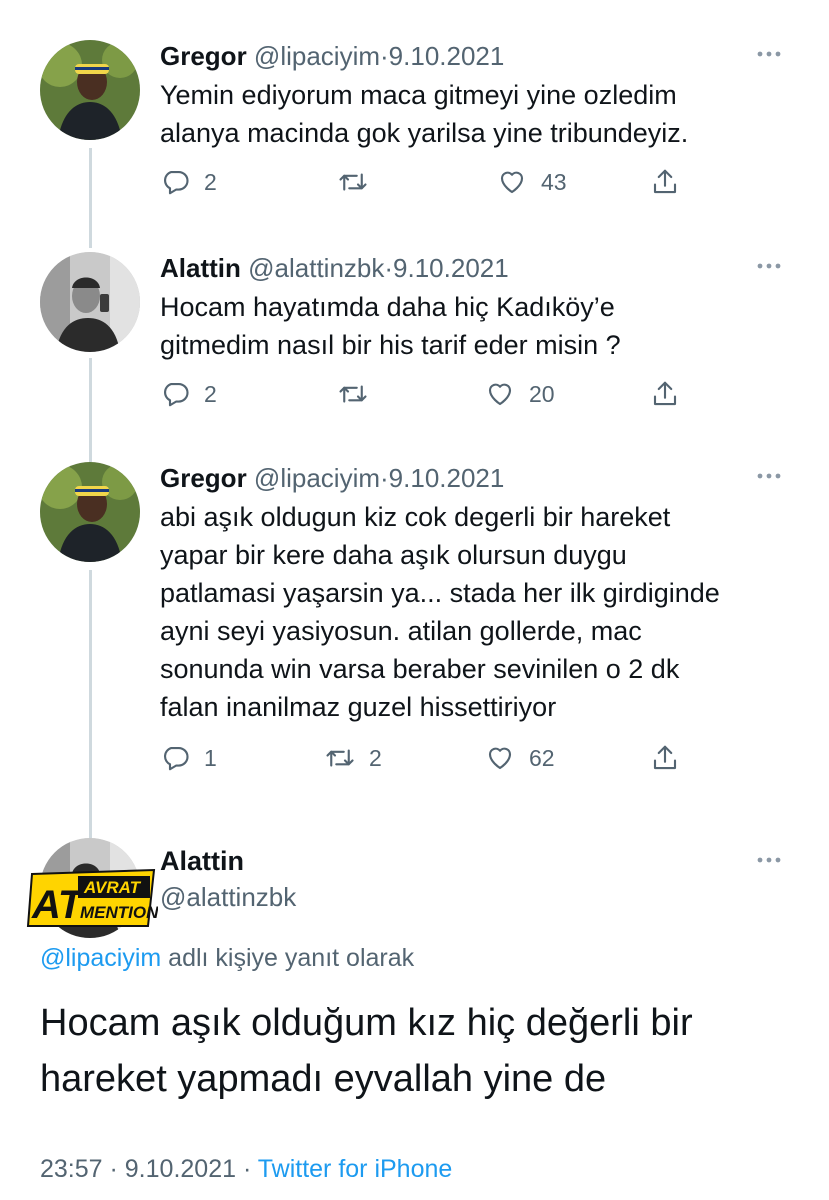 Image resolution: width=829 pixels, height=1200 pixels. Describe the element at coordinates (393, 555) in the screenshot. I see `tweet-text-line: yapar bir kere daha aşık olursun duygu` at that location.